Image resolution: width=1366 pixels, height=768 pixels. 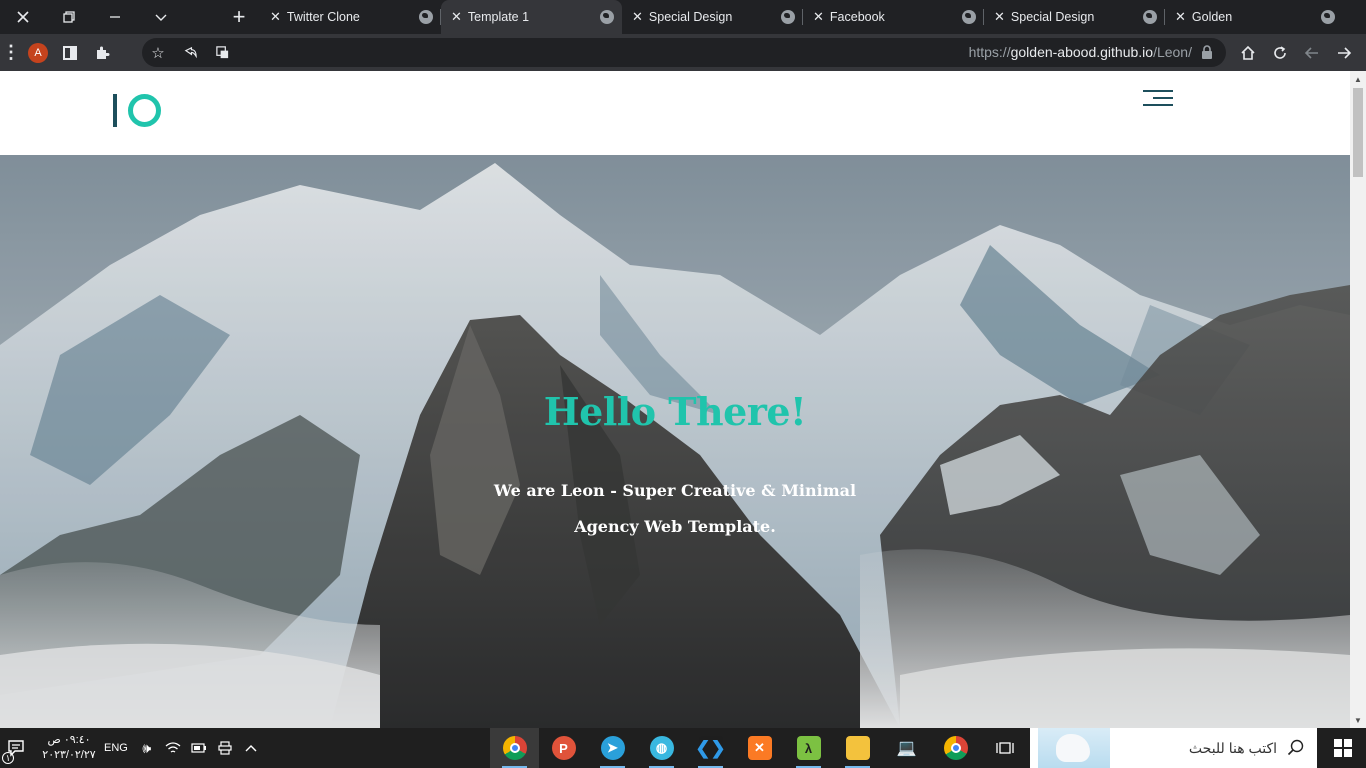 I want to click on task-view-icon, so click(x=1005, y=748).